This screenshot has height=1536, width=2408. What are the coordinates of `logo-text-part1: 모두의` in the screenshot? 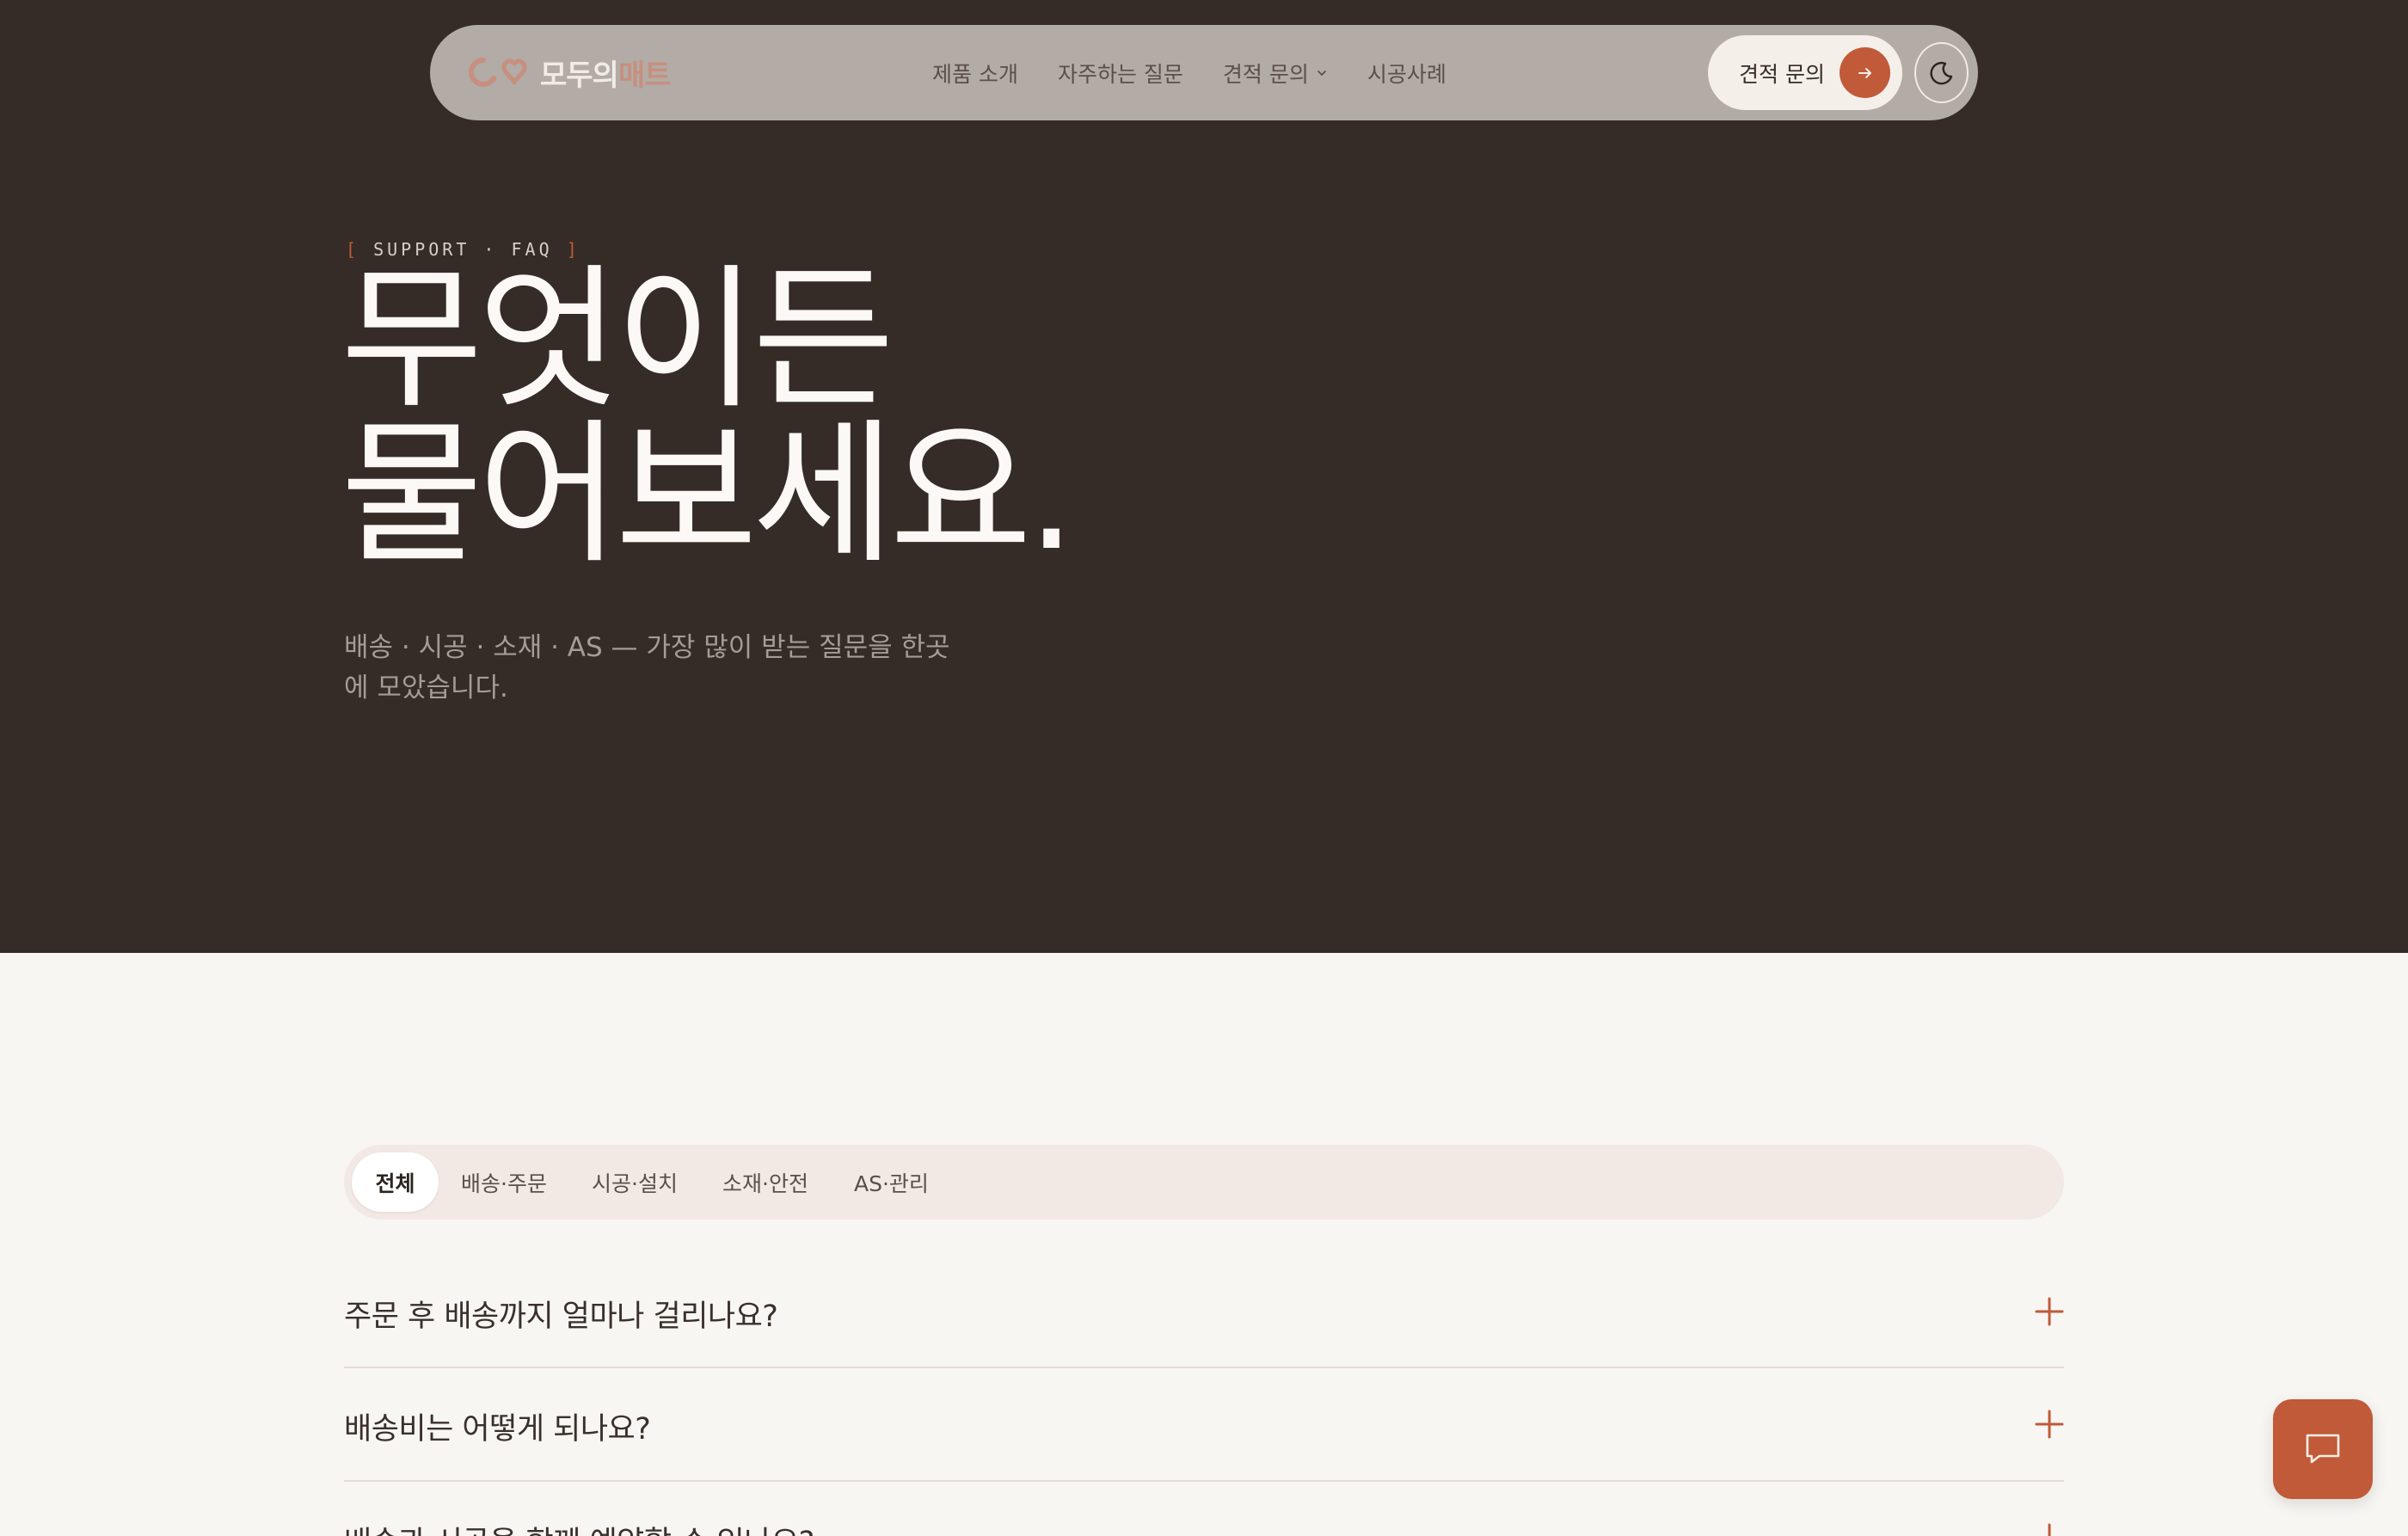 It's located at (579, 75).